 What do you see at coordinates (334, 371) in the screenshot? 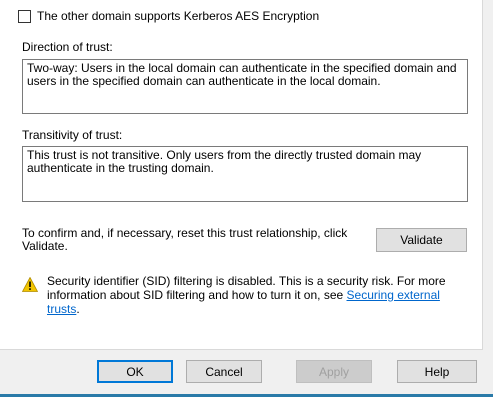
I see `apply-button: Apply` at bounding box center [334, 371].